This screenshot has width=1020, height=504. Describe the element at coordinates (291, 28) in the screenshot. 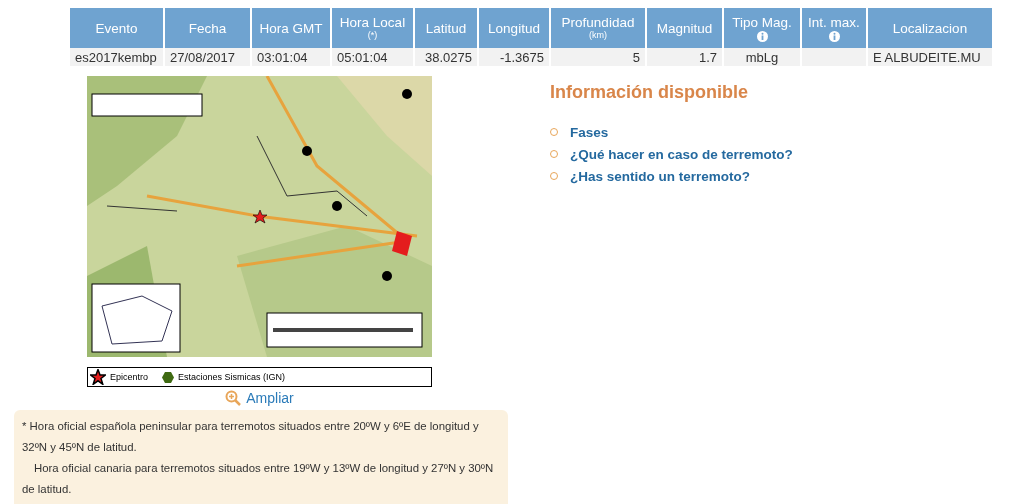

I see `column-header: Hora GMT` at that location.